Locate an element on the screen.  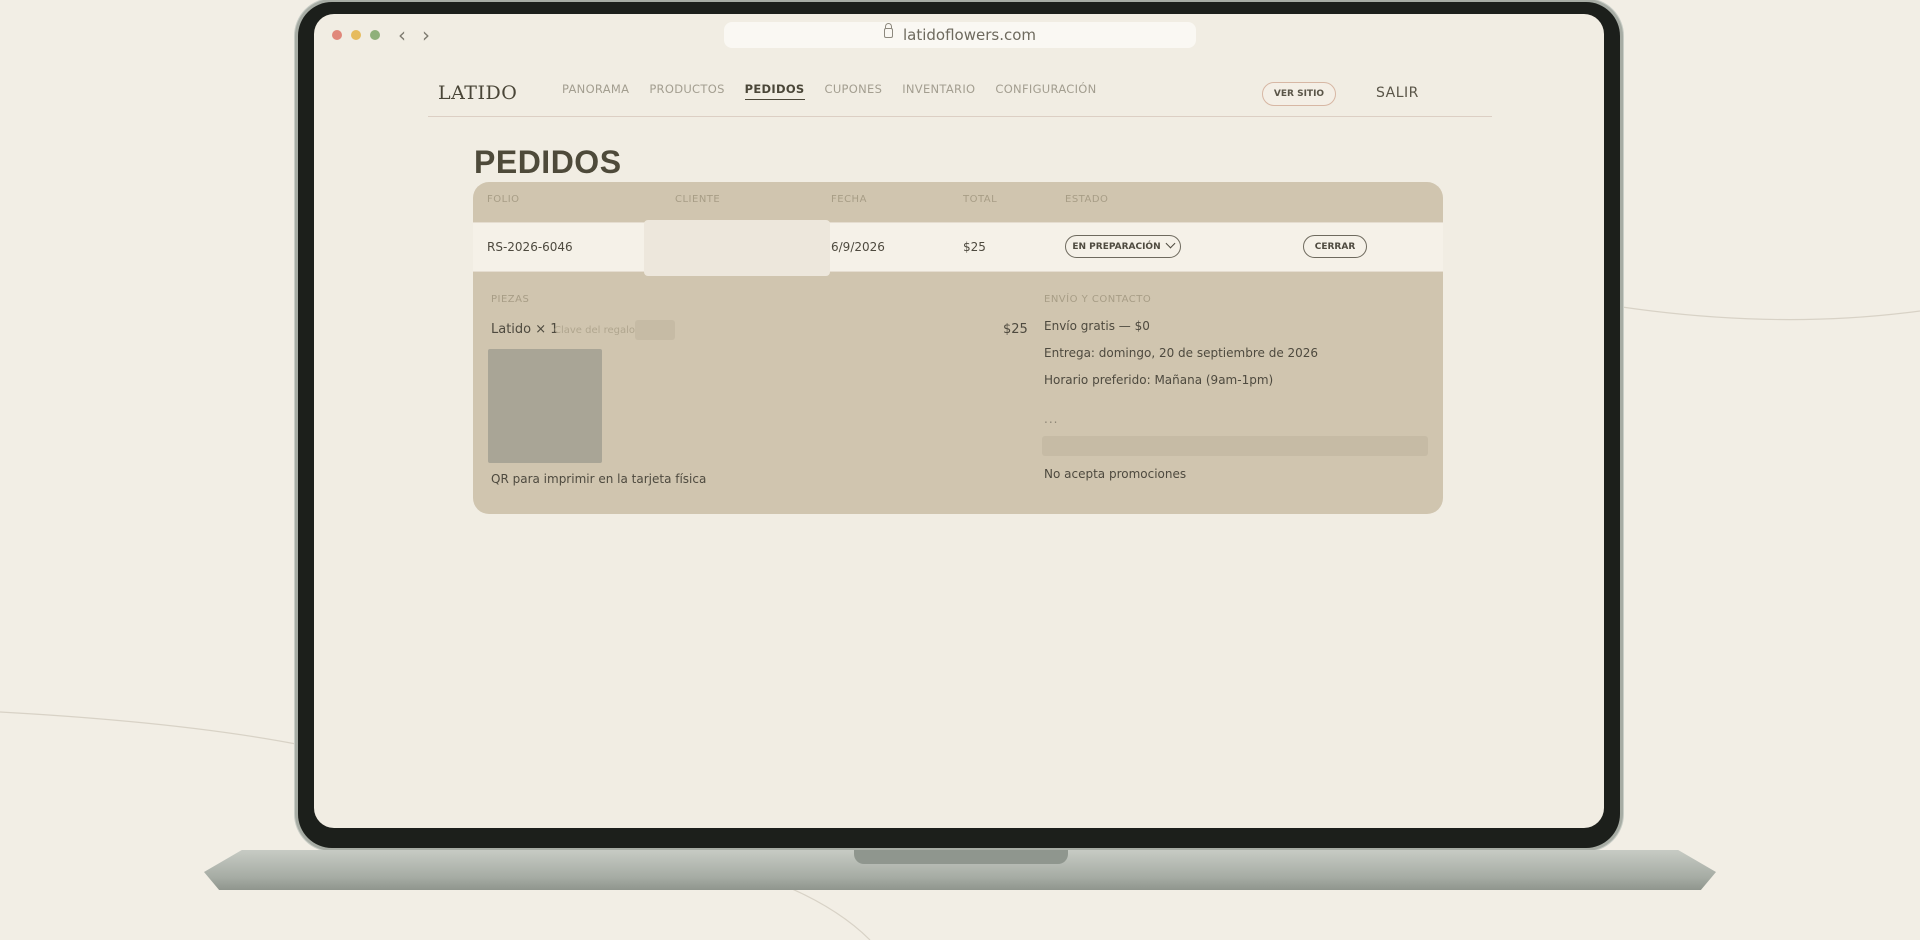
status-select: EN PREPARACIÓN is located at coordinates (1123, 246).